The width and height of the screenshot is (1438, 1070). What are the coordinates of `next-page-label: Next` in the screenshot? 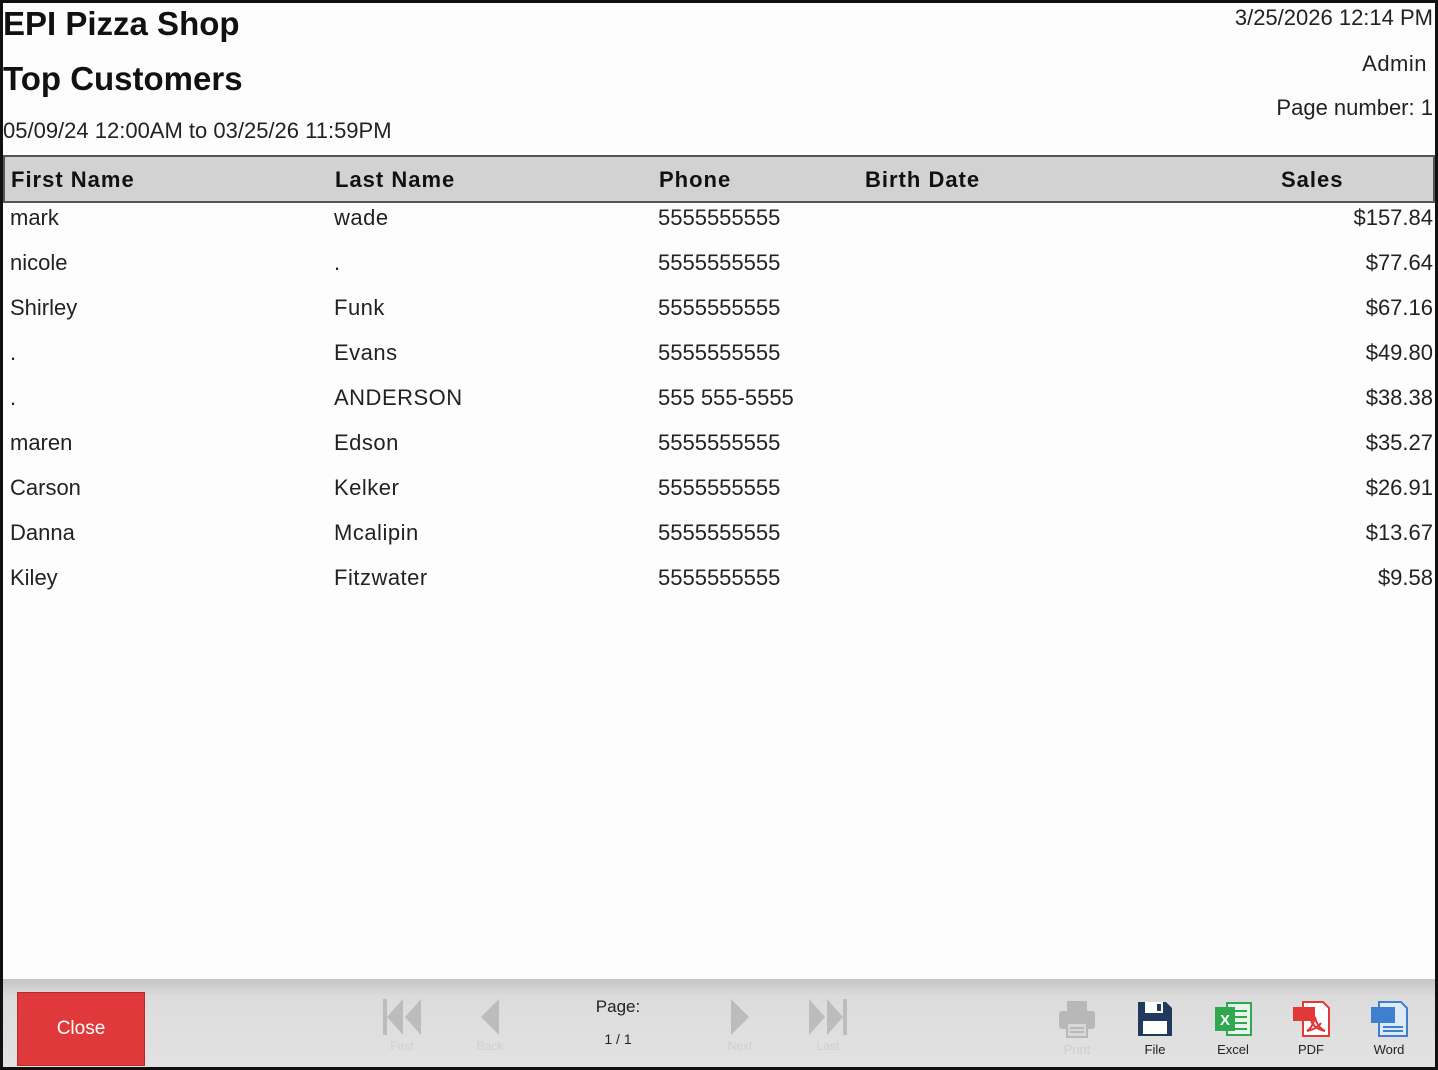 It's located at (740, 1046).